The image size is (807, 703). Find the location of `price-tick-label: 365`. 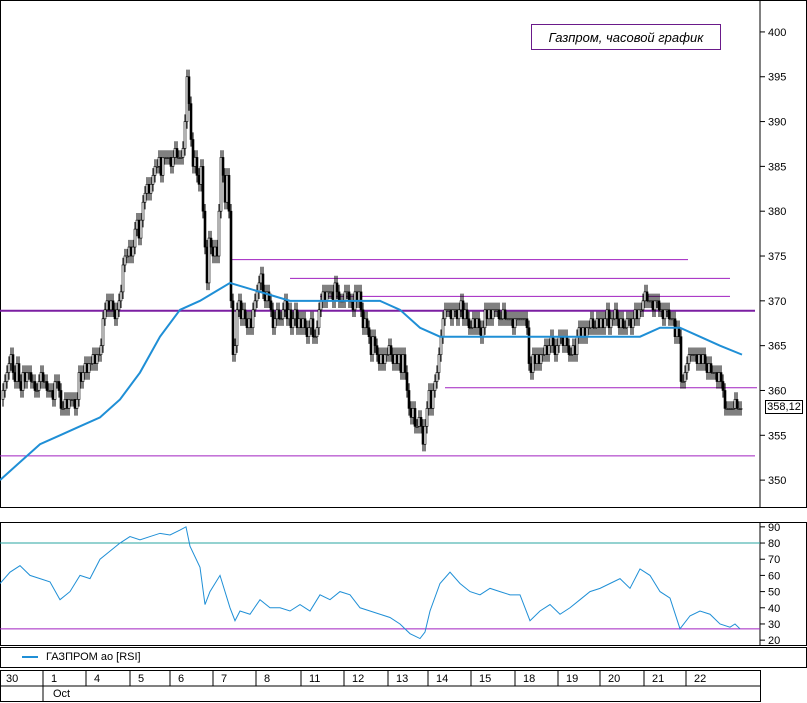

price-tick-label: 365 is located at coordinates (777, 347).